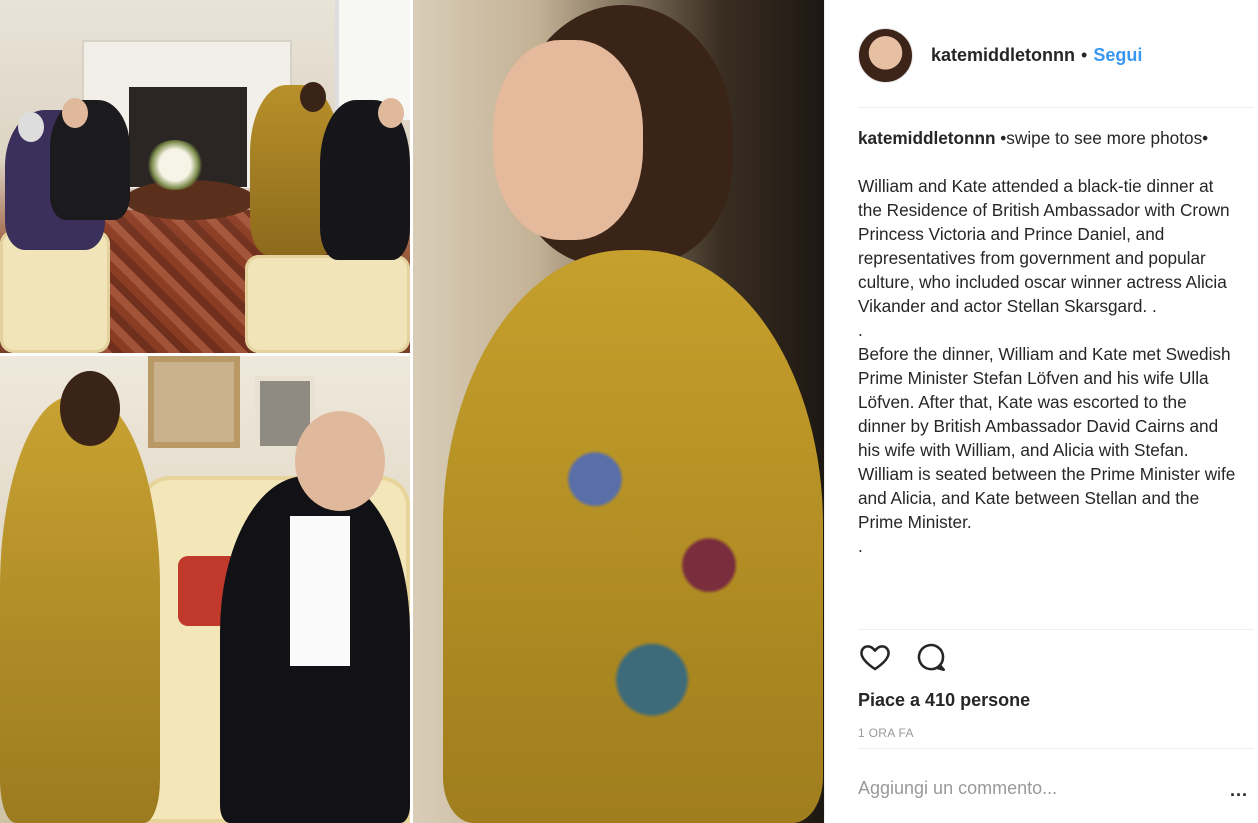 The width and height of the screenshot is (1258, 823). Describe the element at coordinates (1003, 55) in the screenshot. I see `header-username: katemiddletonnn` at that location.